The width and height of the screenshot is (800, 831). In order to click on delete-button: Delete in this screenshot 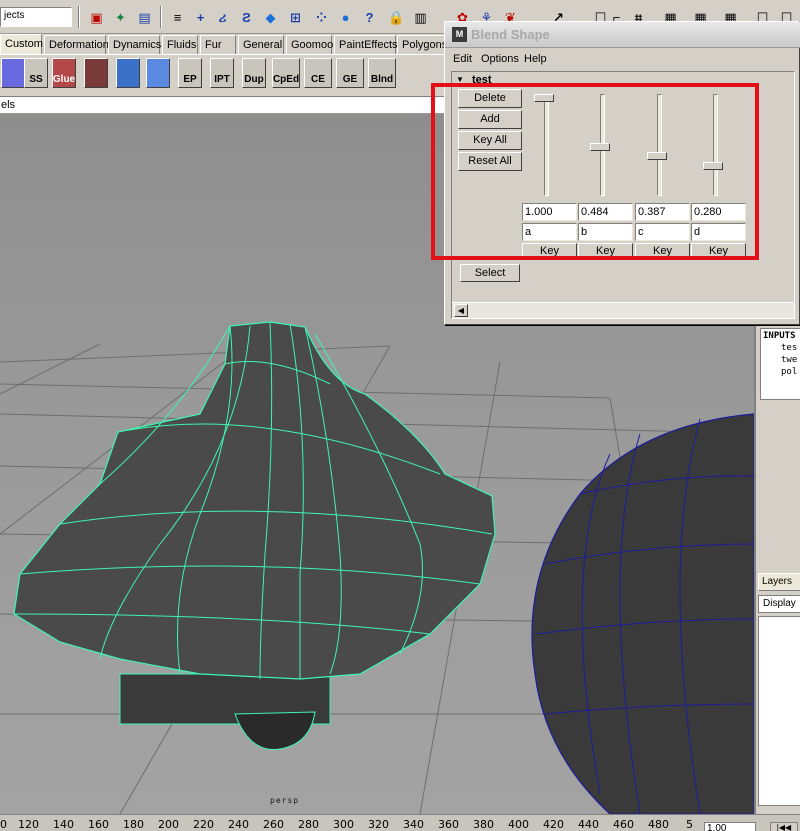, I will do `click(490, 98)`.